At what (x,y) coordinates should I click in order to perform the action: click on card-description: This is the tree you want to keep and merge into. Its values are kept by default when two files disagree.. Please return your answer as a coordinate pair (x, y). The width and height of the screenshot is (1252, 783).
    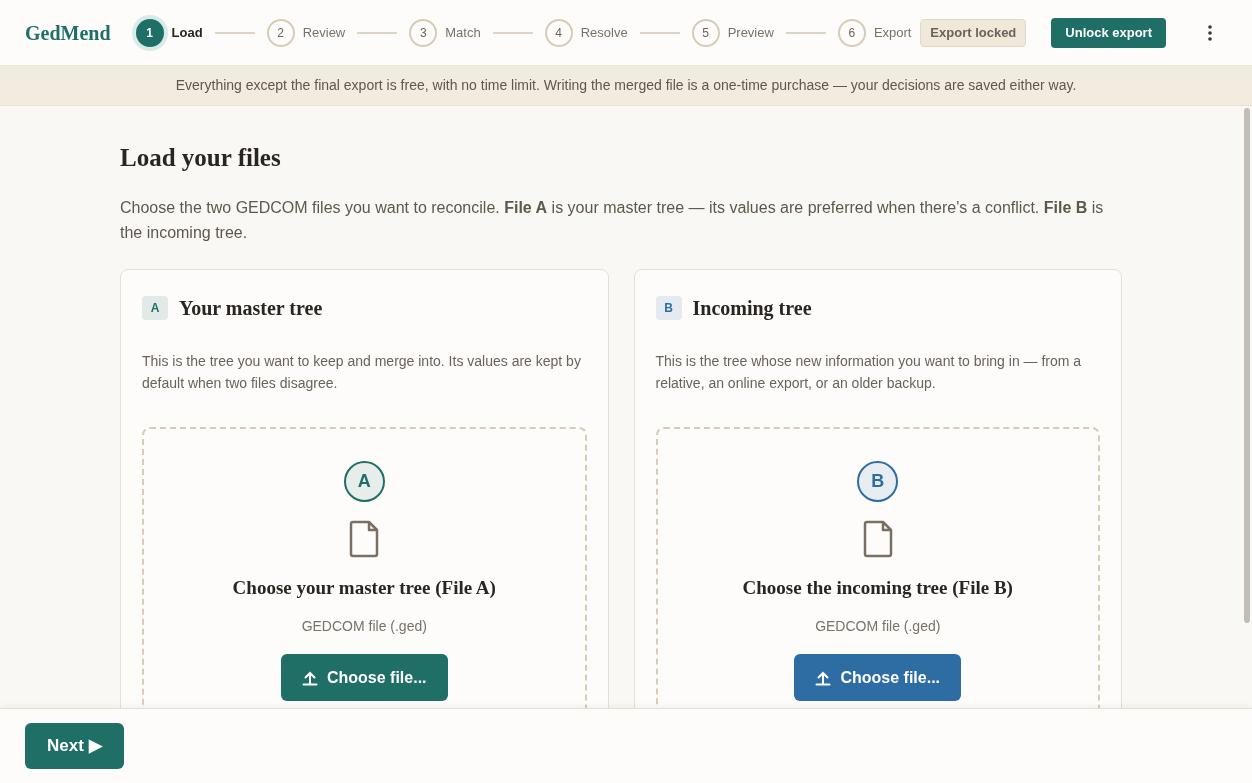
    Looking at the image, I should click on (362, 372).